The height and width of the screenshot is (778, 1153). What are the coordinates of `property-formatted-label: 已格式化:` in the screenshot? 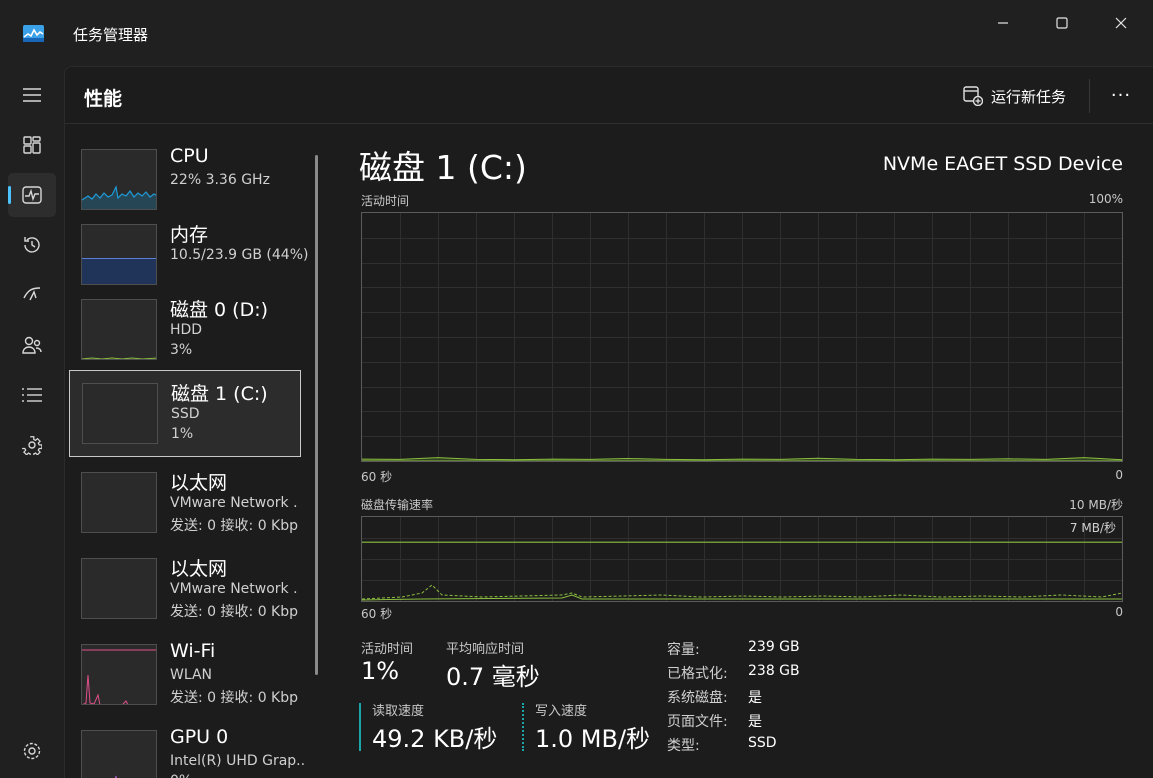 It's located at (697, 674).